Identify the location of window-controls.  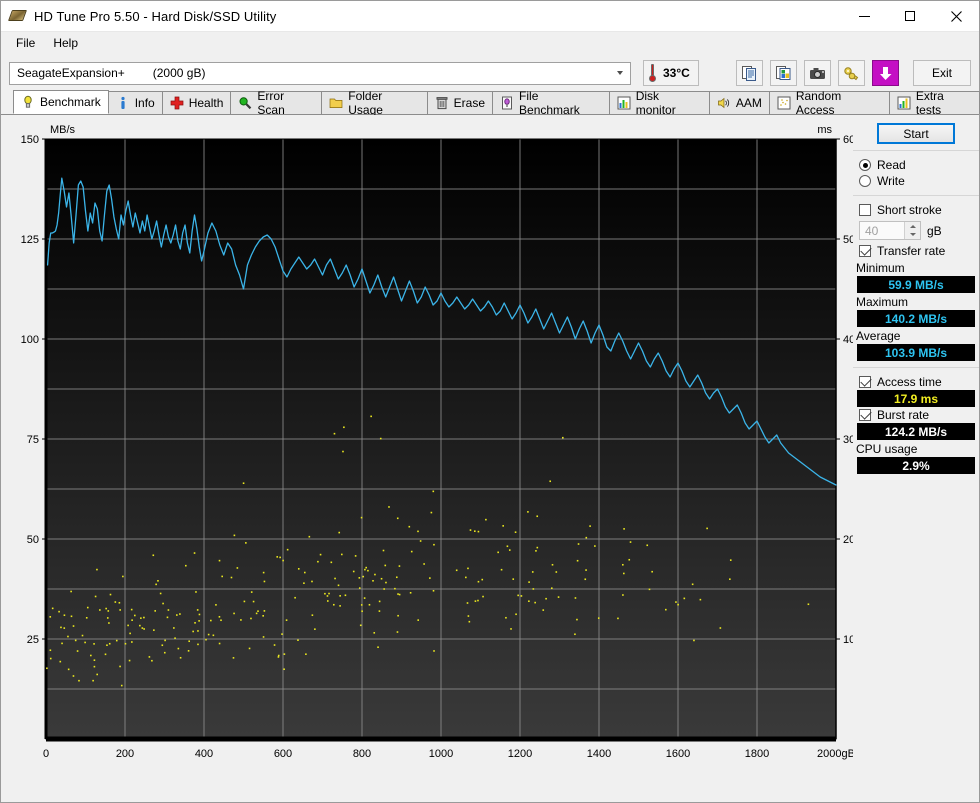
(910, 16).